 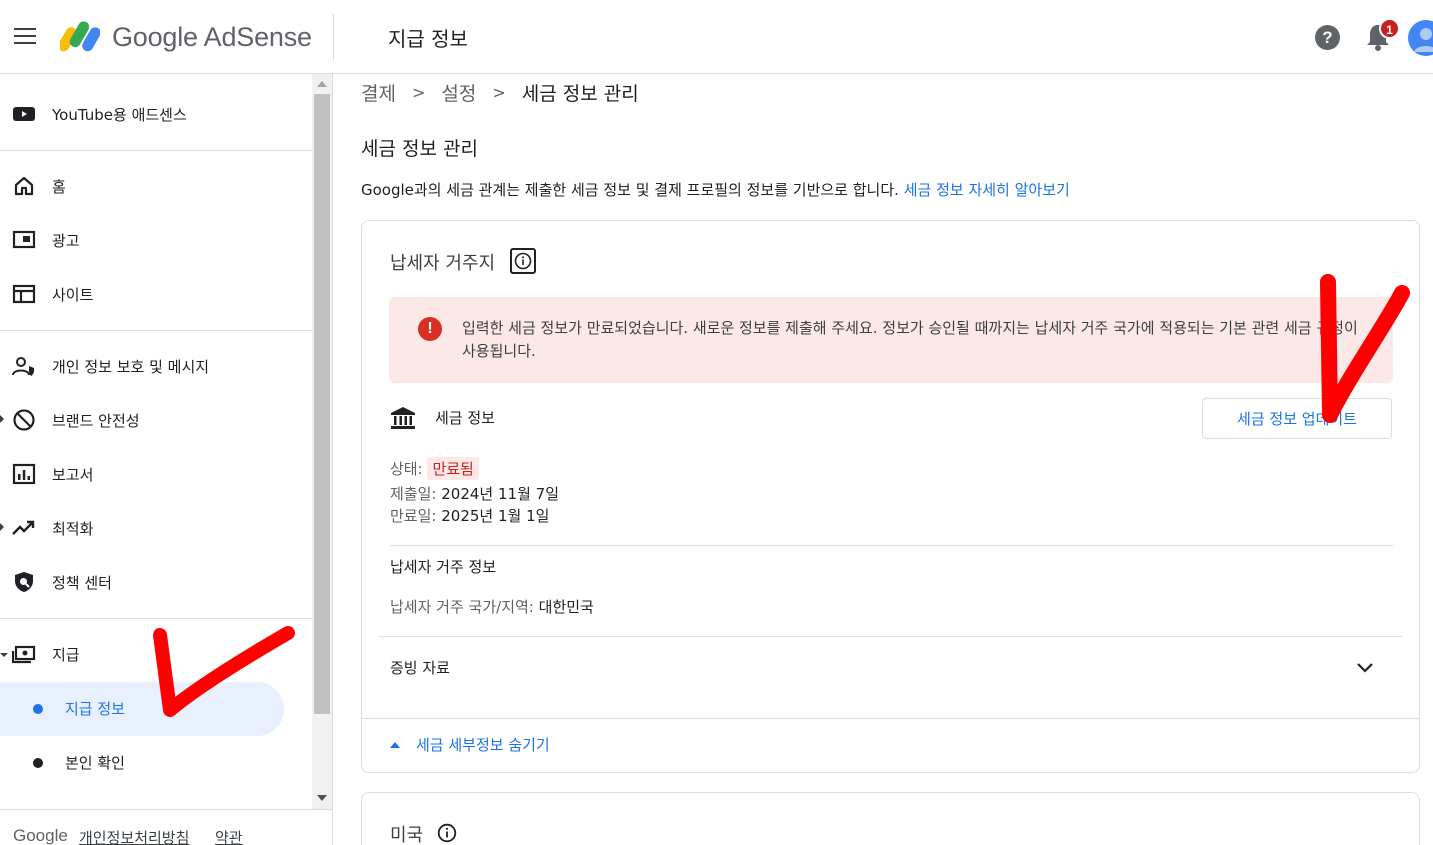 What do you see at coordinates (229, 836) in the screenshot?
I see `terms-link: 약관` at bounding box center [229, 836].